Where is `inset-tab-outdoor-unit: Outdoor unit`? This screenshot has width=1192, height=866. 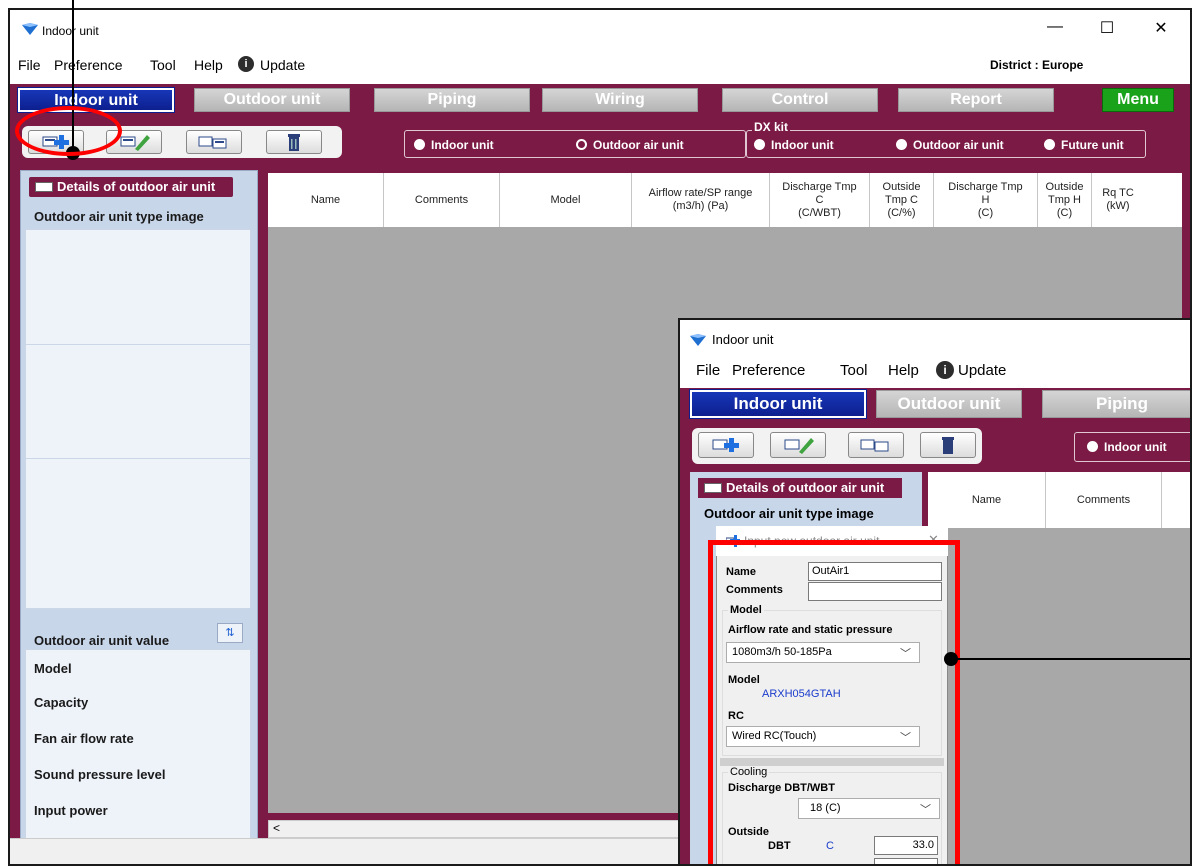
inset-tab-outdoor-unit: Outdoor unit is located at coordinates (949, 404).